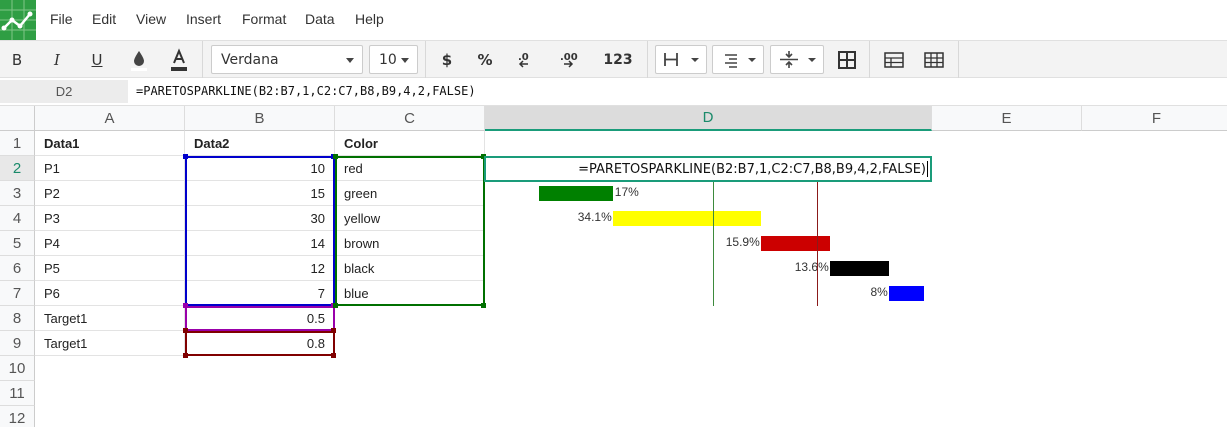 This screenshot has height=427, width=1227. What do you see at coordinates (18, 20) in the screenshot?
I see `app-logo` at bounding box center [18, 20].